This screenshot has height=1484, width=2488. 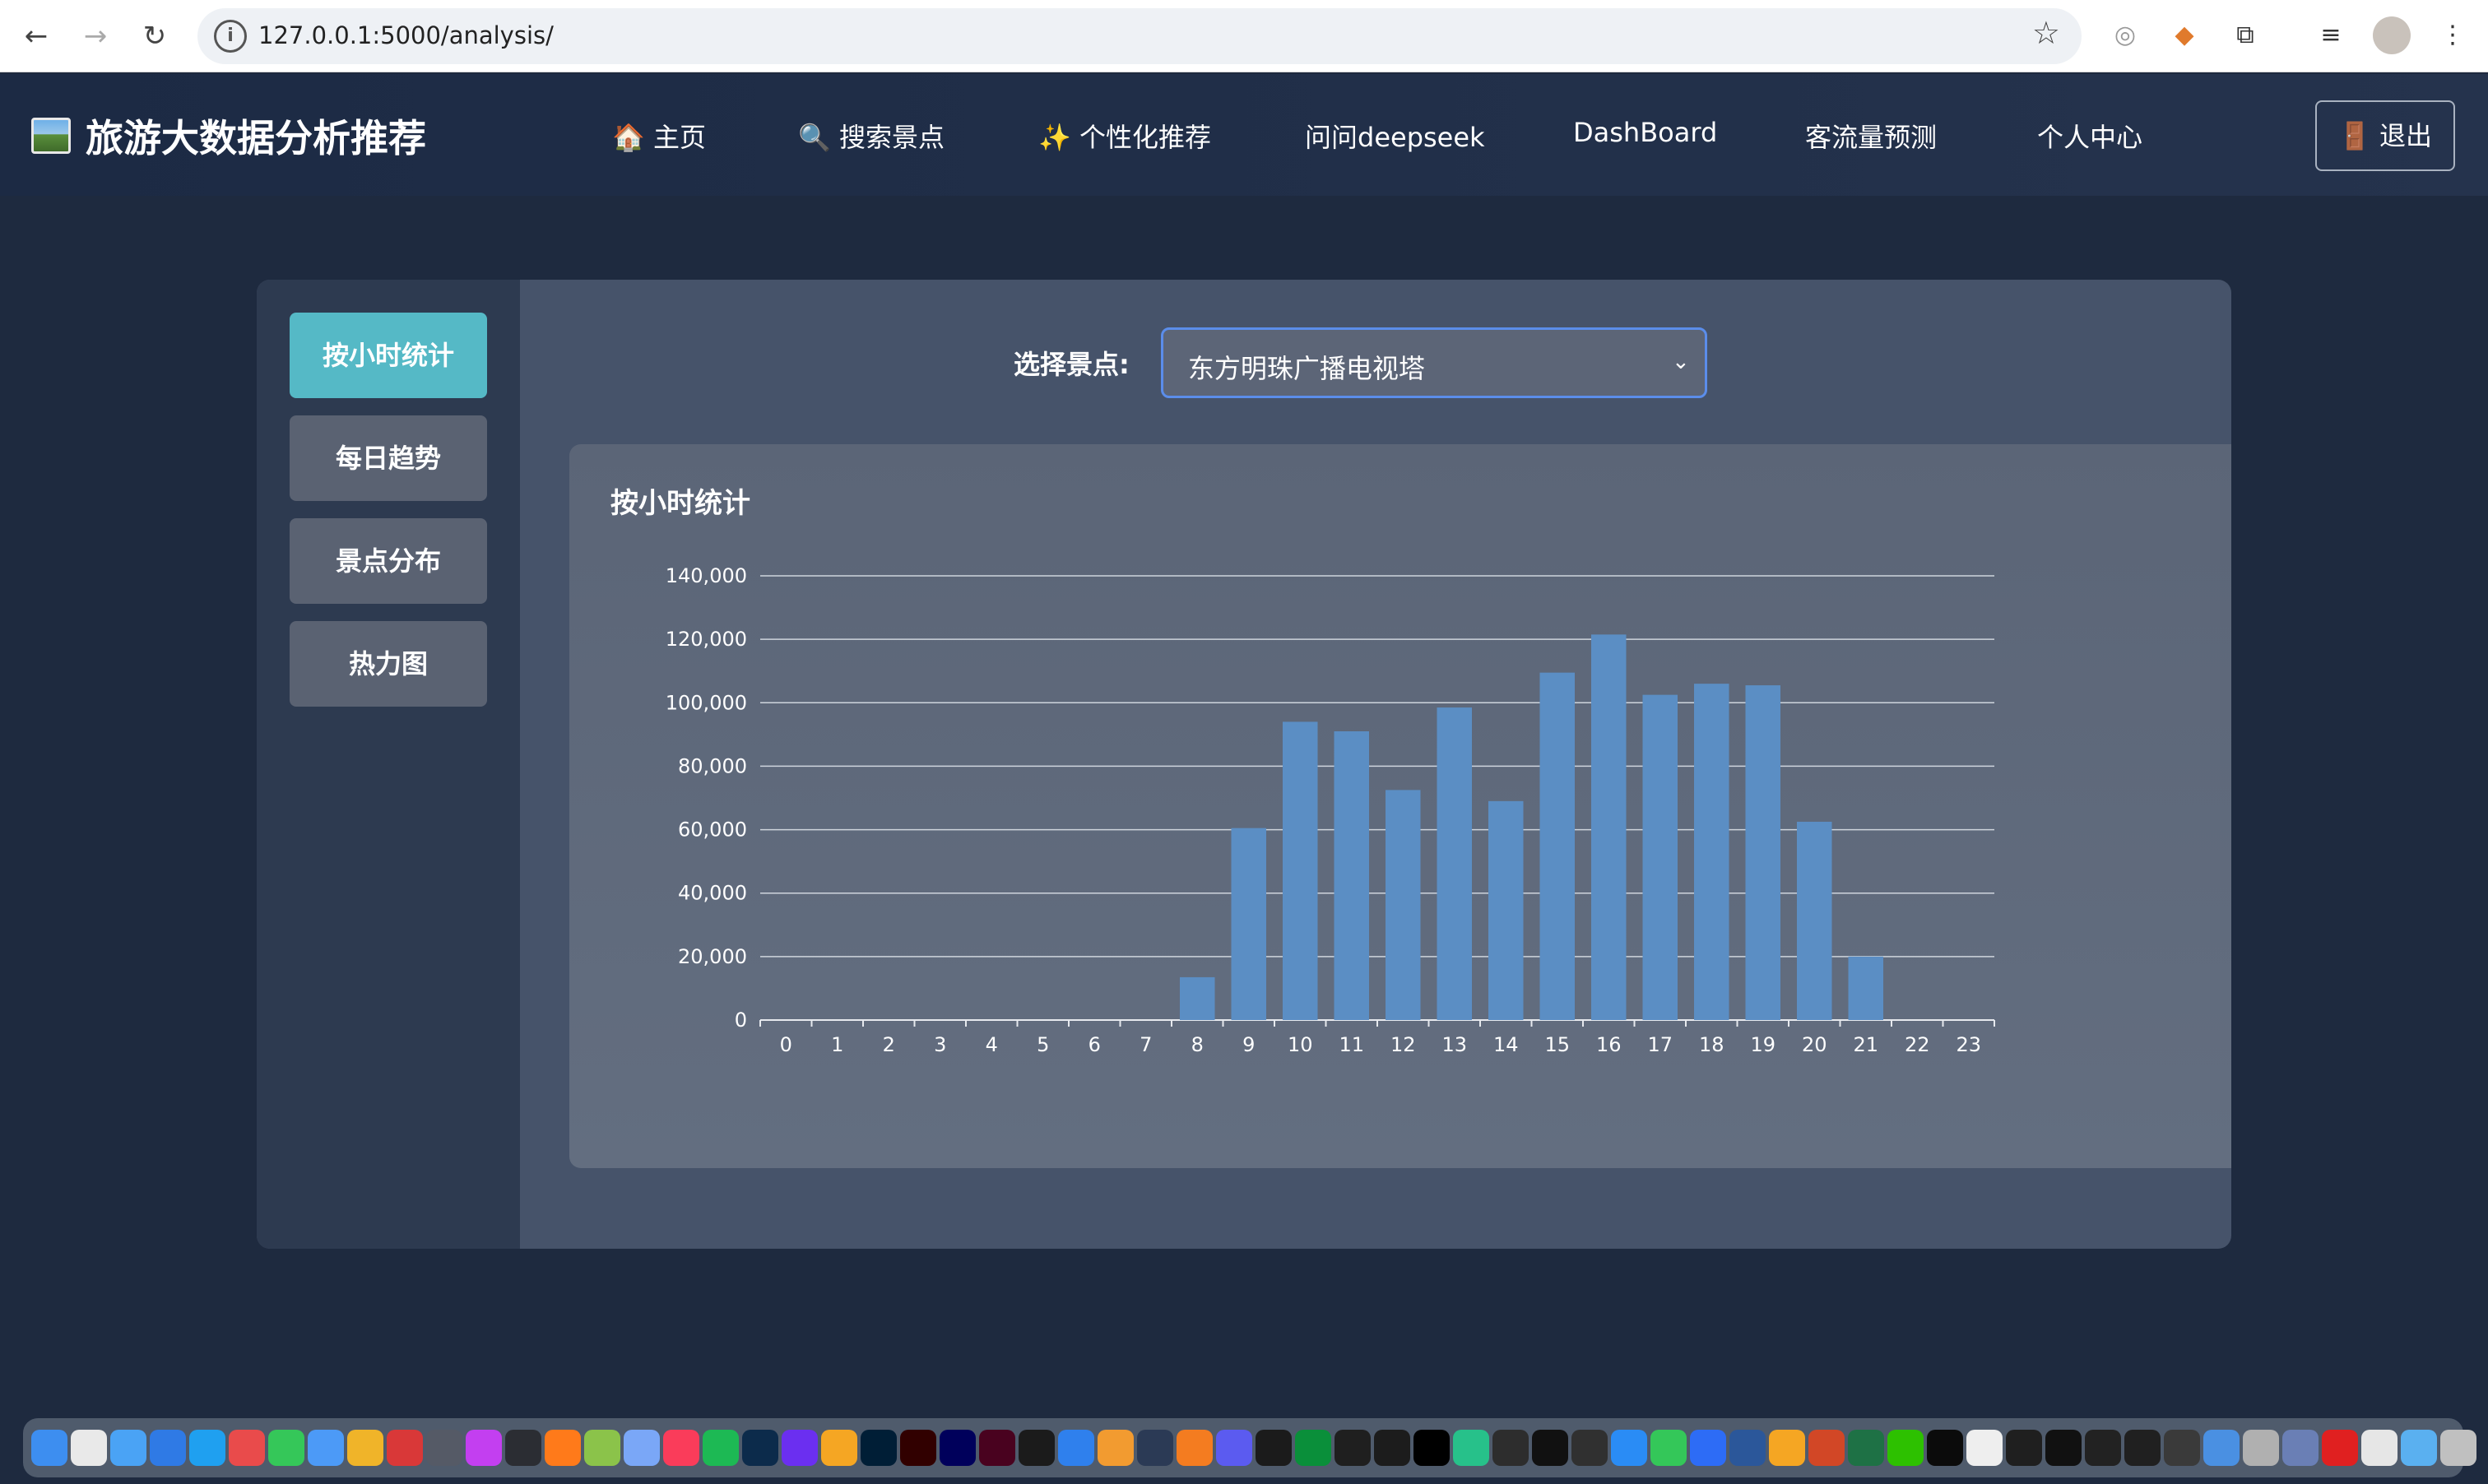 What do you see at coordinates (1645, 132) in the screenshot?
I see `nav-dashboard: DashBoard` at bounding box center [1645, 132].